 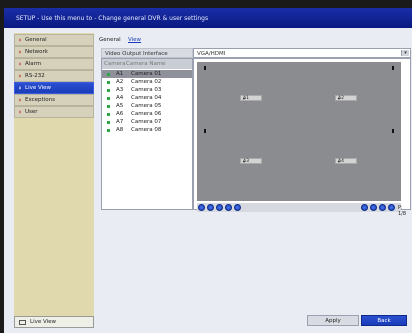 I want to click on sidebar-item-label: Exceptions, so click(x=40, y=100).